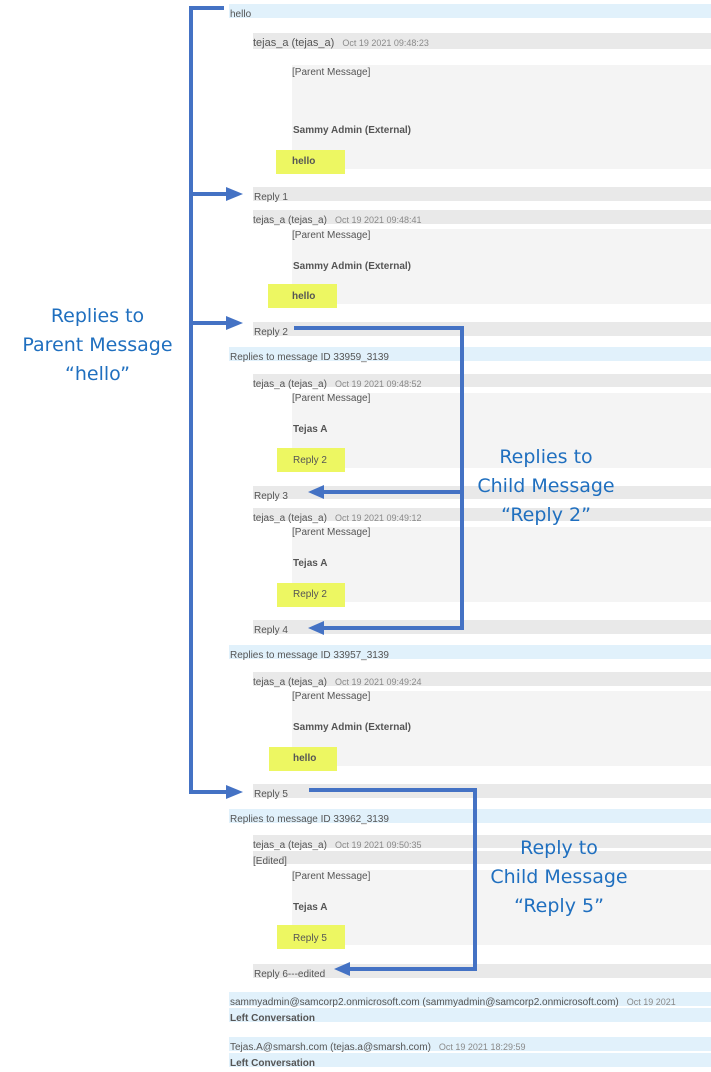  I want to click on annotation-line: Reply to, so click(559, 848).